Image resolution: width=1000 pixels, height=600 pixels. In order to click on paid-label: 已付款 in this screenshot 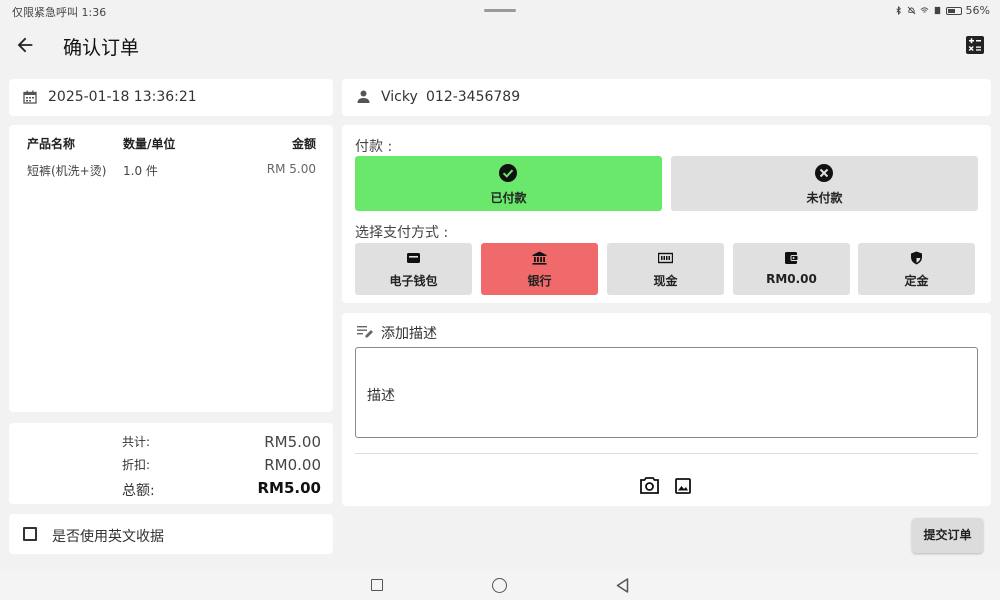, I will do `click(508, 198)`.